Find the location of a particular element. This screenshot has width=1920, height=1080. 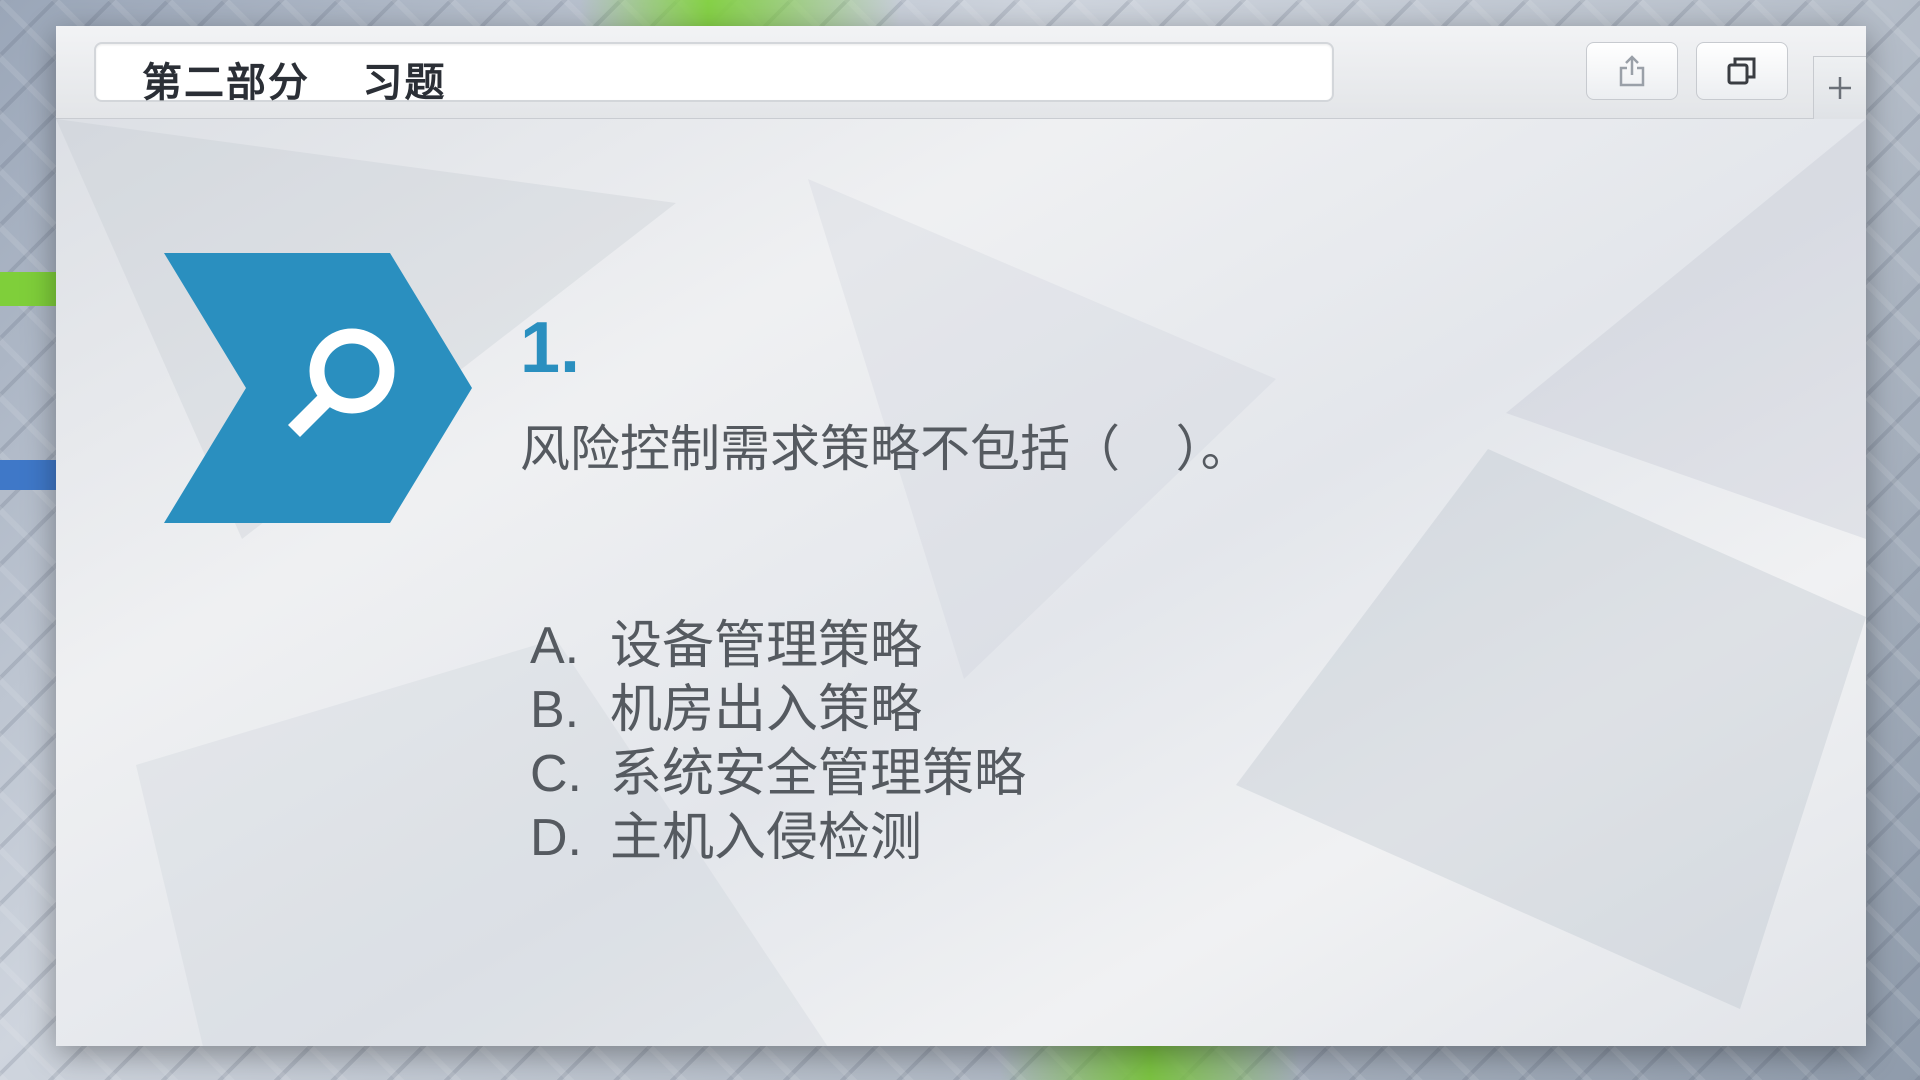

option-b: B. 机房出入策略 is located at coordinates (778, 703).